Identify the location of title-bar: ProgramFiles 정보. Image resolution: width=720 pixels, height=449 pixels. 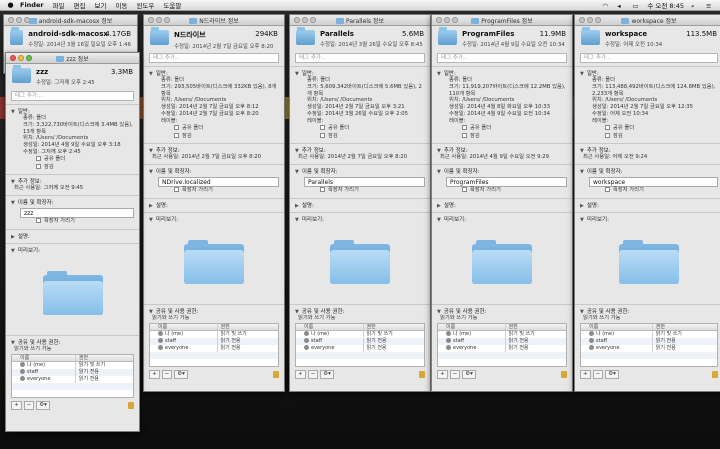
(502, 20).